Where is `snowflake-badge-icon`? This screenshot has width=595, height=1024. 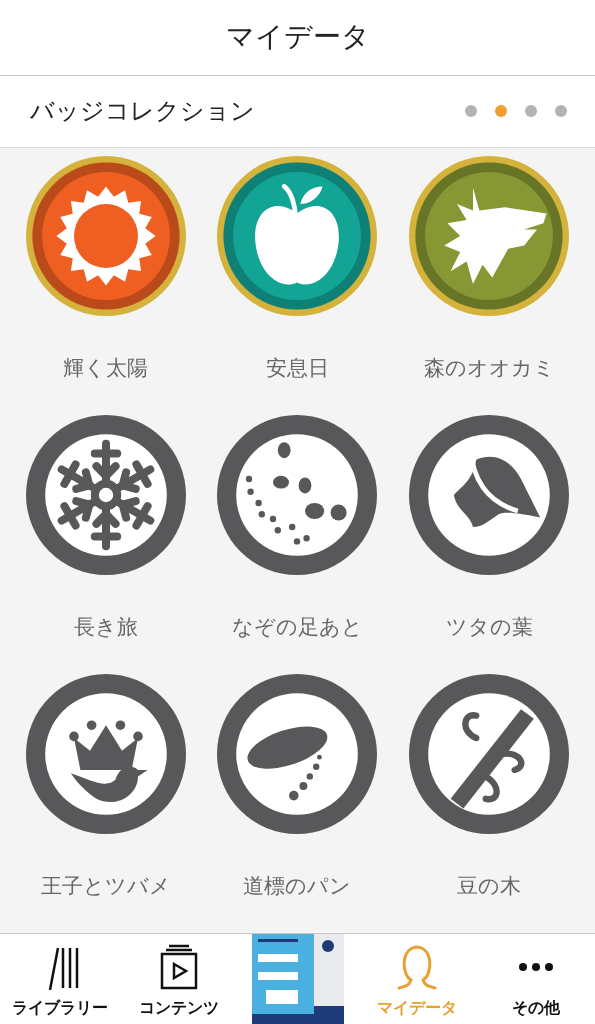 snowflake-badge-icon is located at coordinates (105, 495).